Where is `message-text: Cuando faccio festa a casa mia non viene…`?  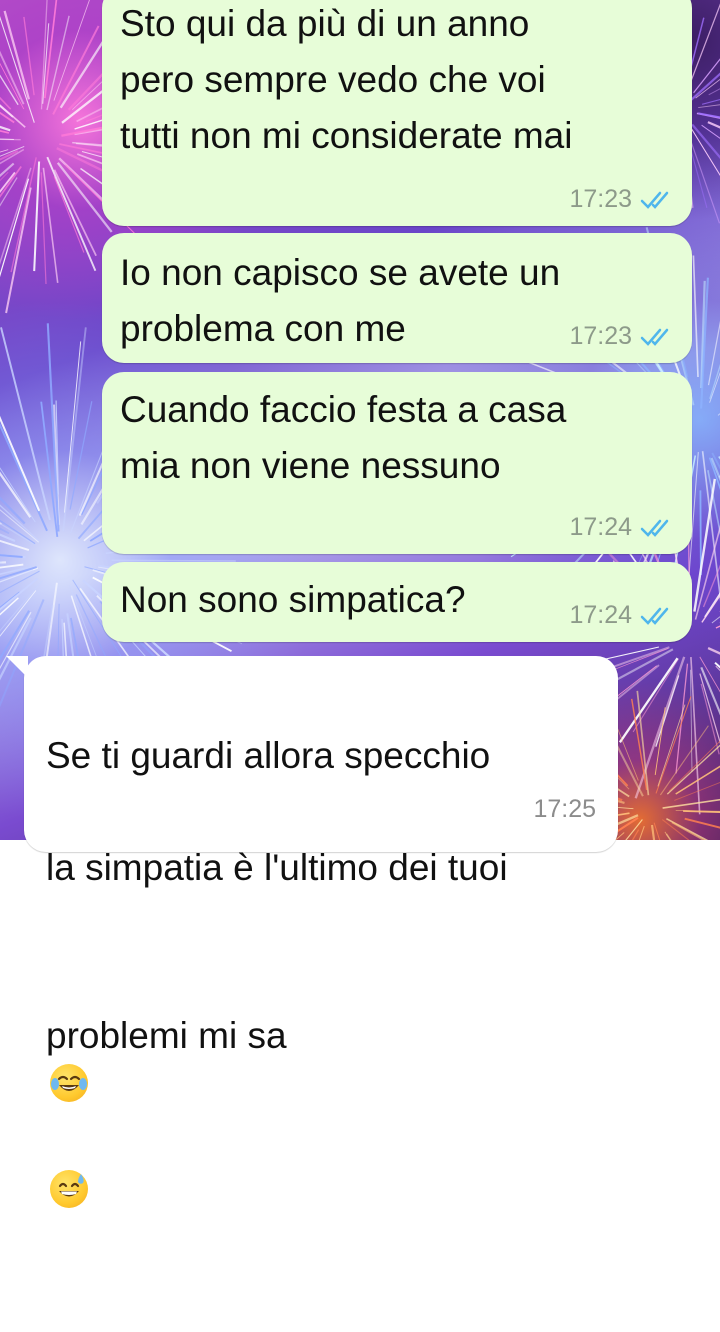
message-text: Cuando faccio festa a casa mia non viene… is located at coordinates (397, 438).